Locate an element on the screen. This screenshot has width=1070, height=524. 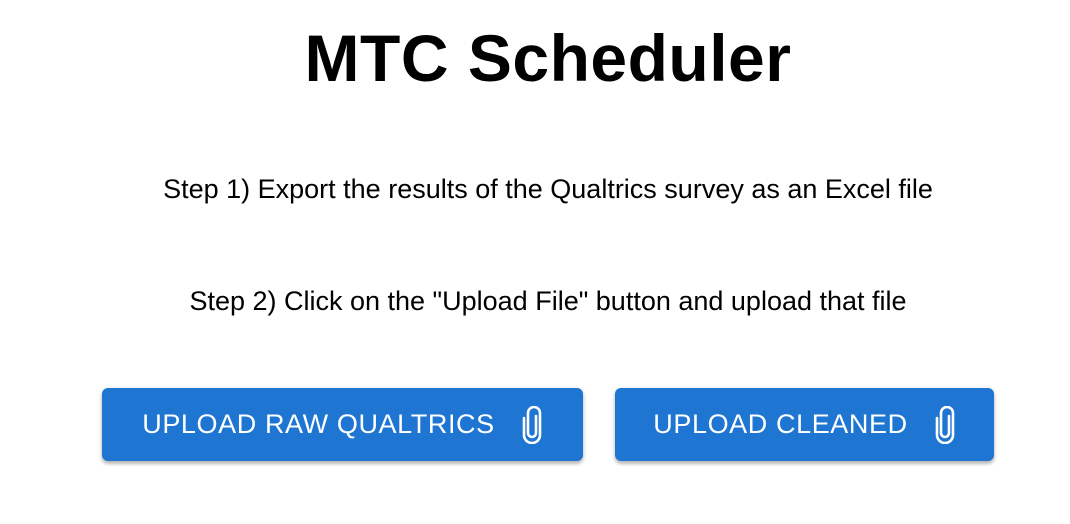
page-title: MTC Scheduler is located at coordinates (548, 58).